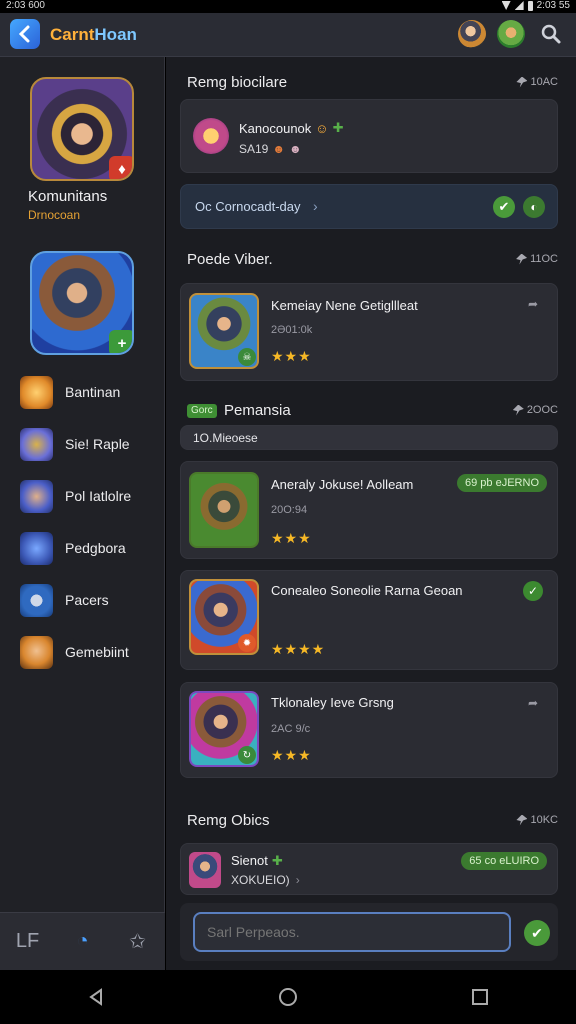 The height and width of the screenshot is (1024, 576). Describe the element at coordinates (36, 548) in the screenshot. I see `sword-icon` at that location.